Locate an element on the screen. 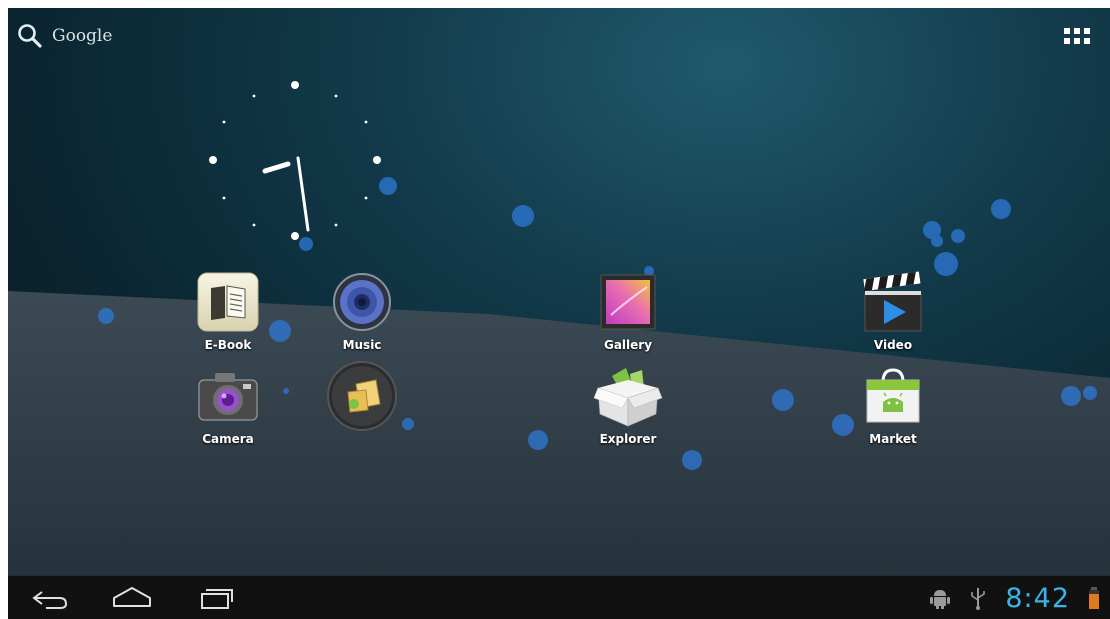 The height and width of the screenshot is (619, 1110). app-video: Video is located at coordinates (893, 309).